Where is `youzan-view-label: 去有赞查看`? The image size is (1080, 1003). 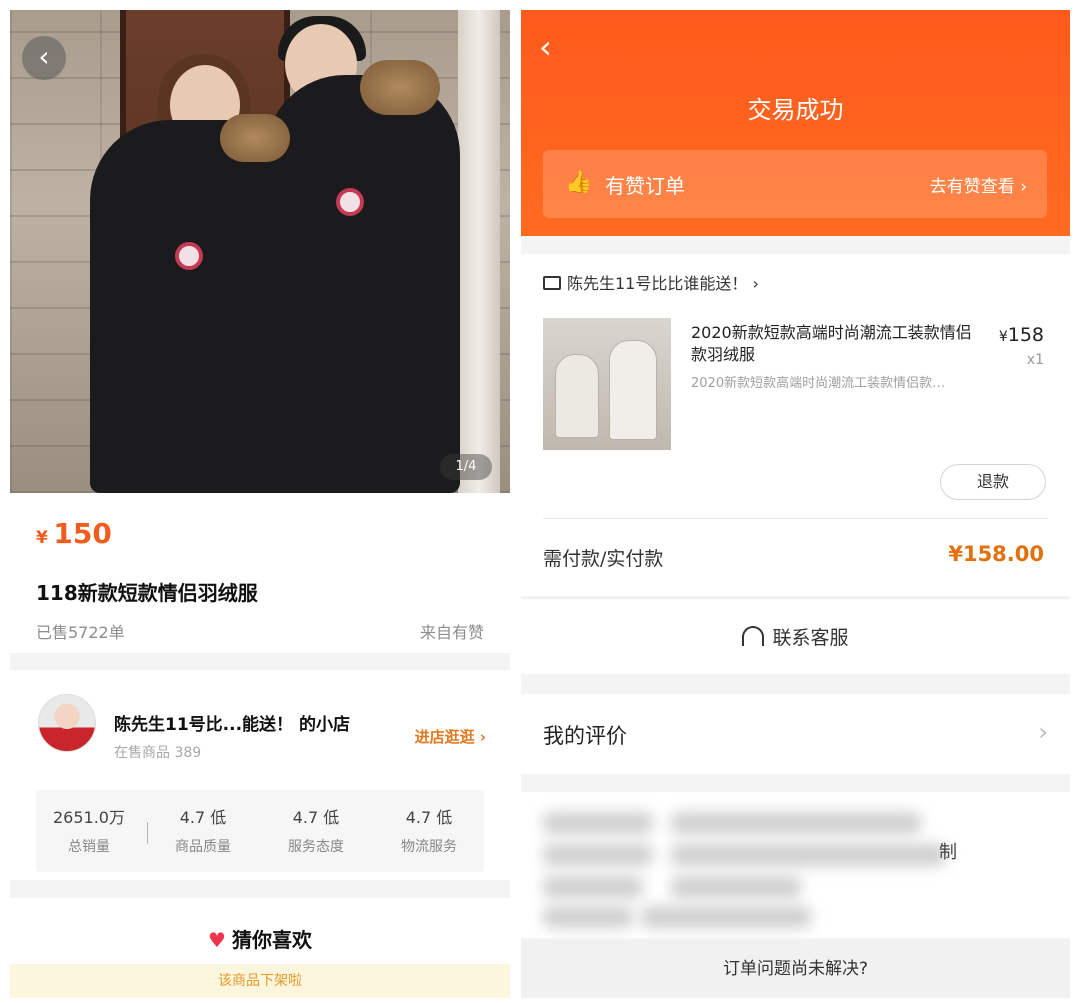 youzan-view-label: 去有赞查看 is located at coordinates (972, 187).